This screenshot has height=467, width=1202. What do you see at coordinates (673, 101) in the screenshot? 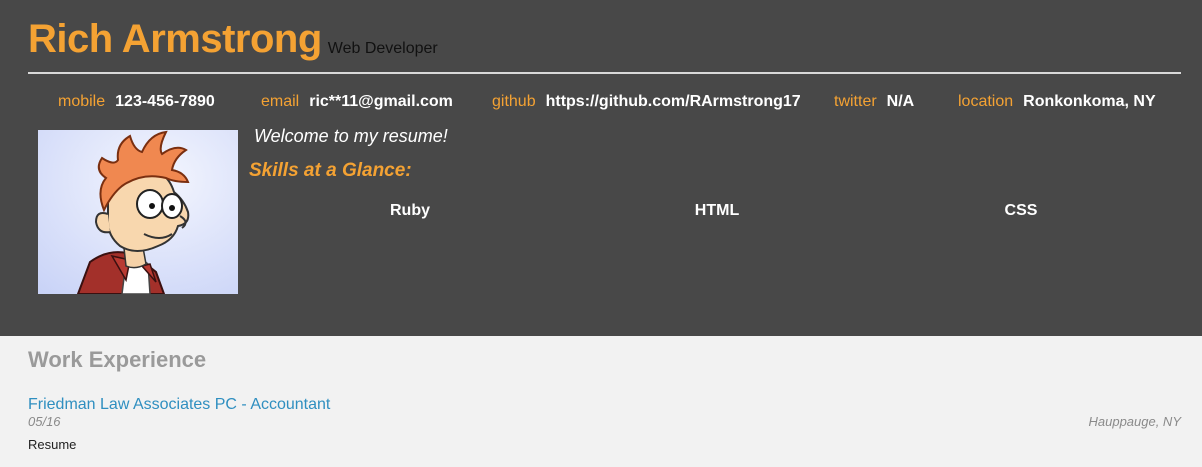
I see `contact-value: https://github.com/RArmstrong17` at bounding box center [673, 101].